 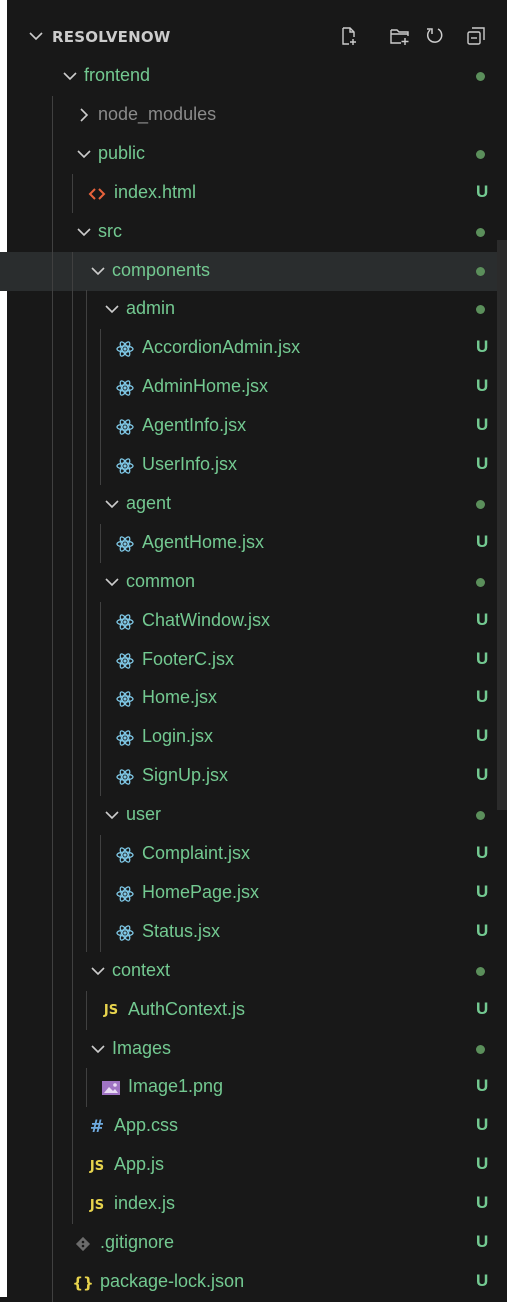 What do you see at coordinates (253, 816) in the screenshot?
I see `tree-folder-row: user` at bounding box center [253, 816].